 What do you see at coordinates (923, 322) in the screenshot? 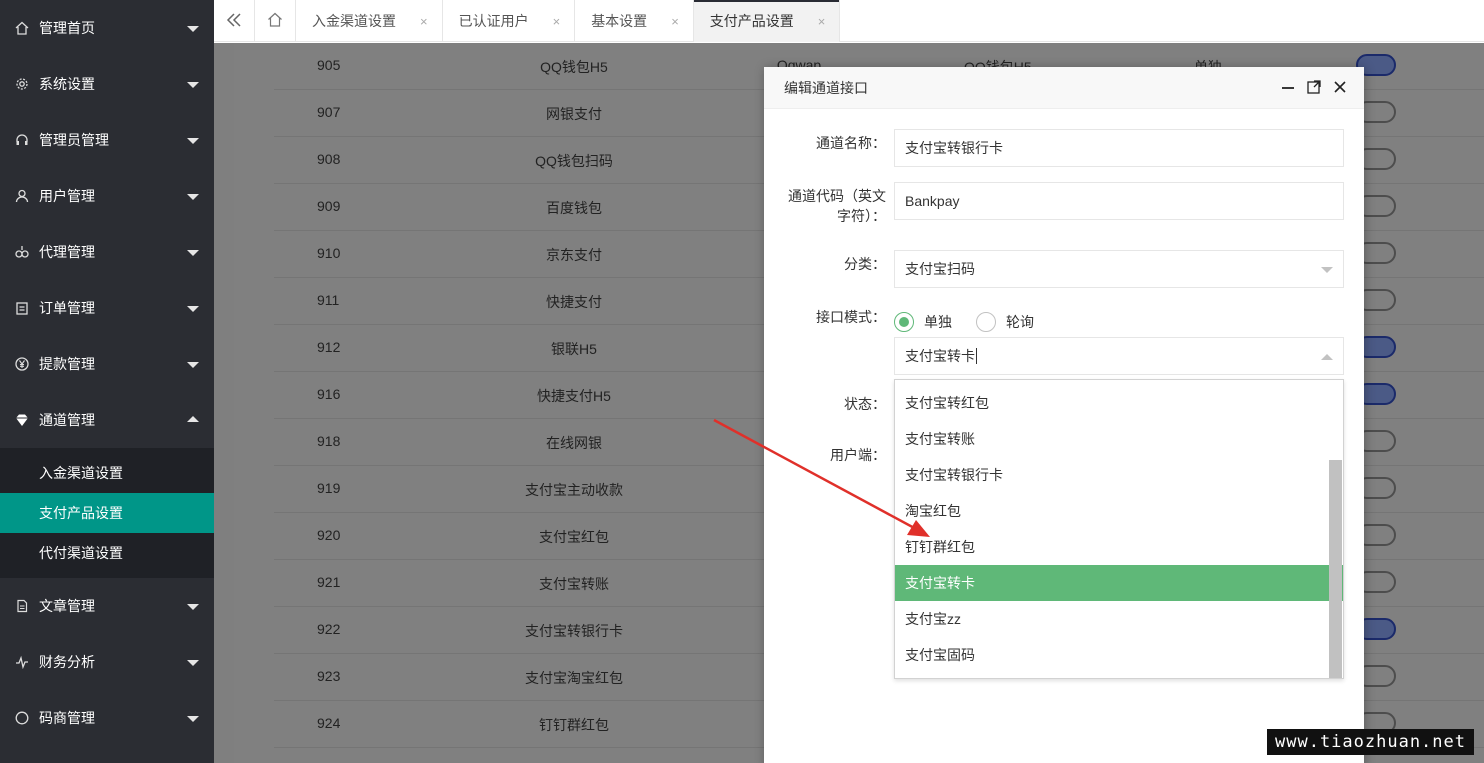
I see `mode-radio-single: 单独` at bounding box center [923, 322].